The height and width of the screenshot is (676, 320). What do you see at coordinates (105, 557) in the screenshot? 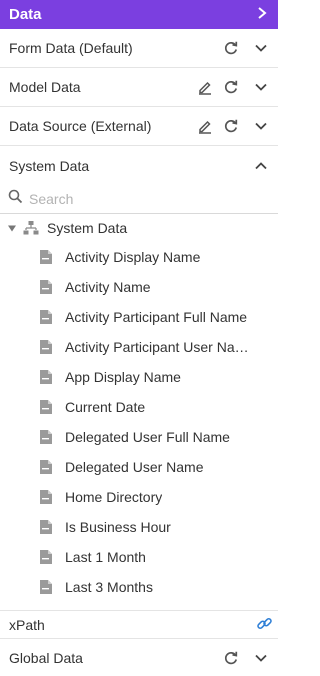
I see `list-item-label: Last 1 Month` at bounding box center [105, 557].